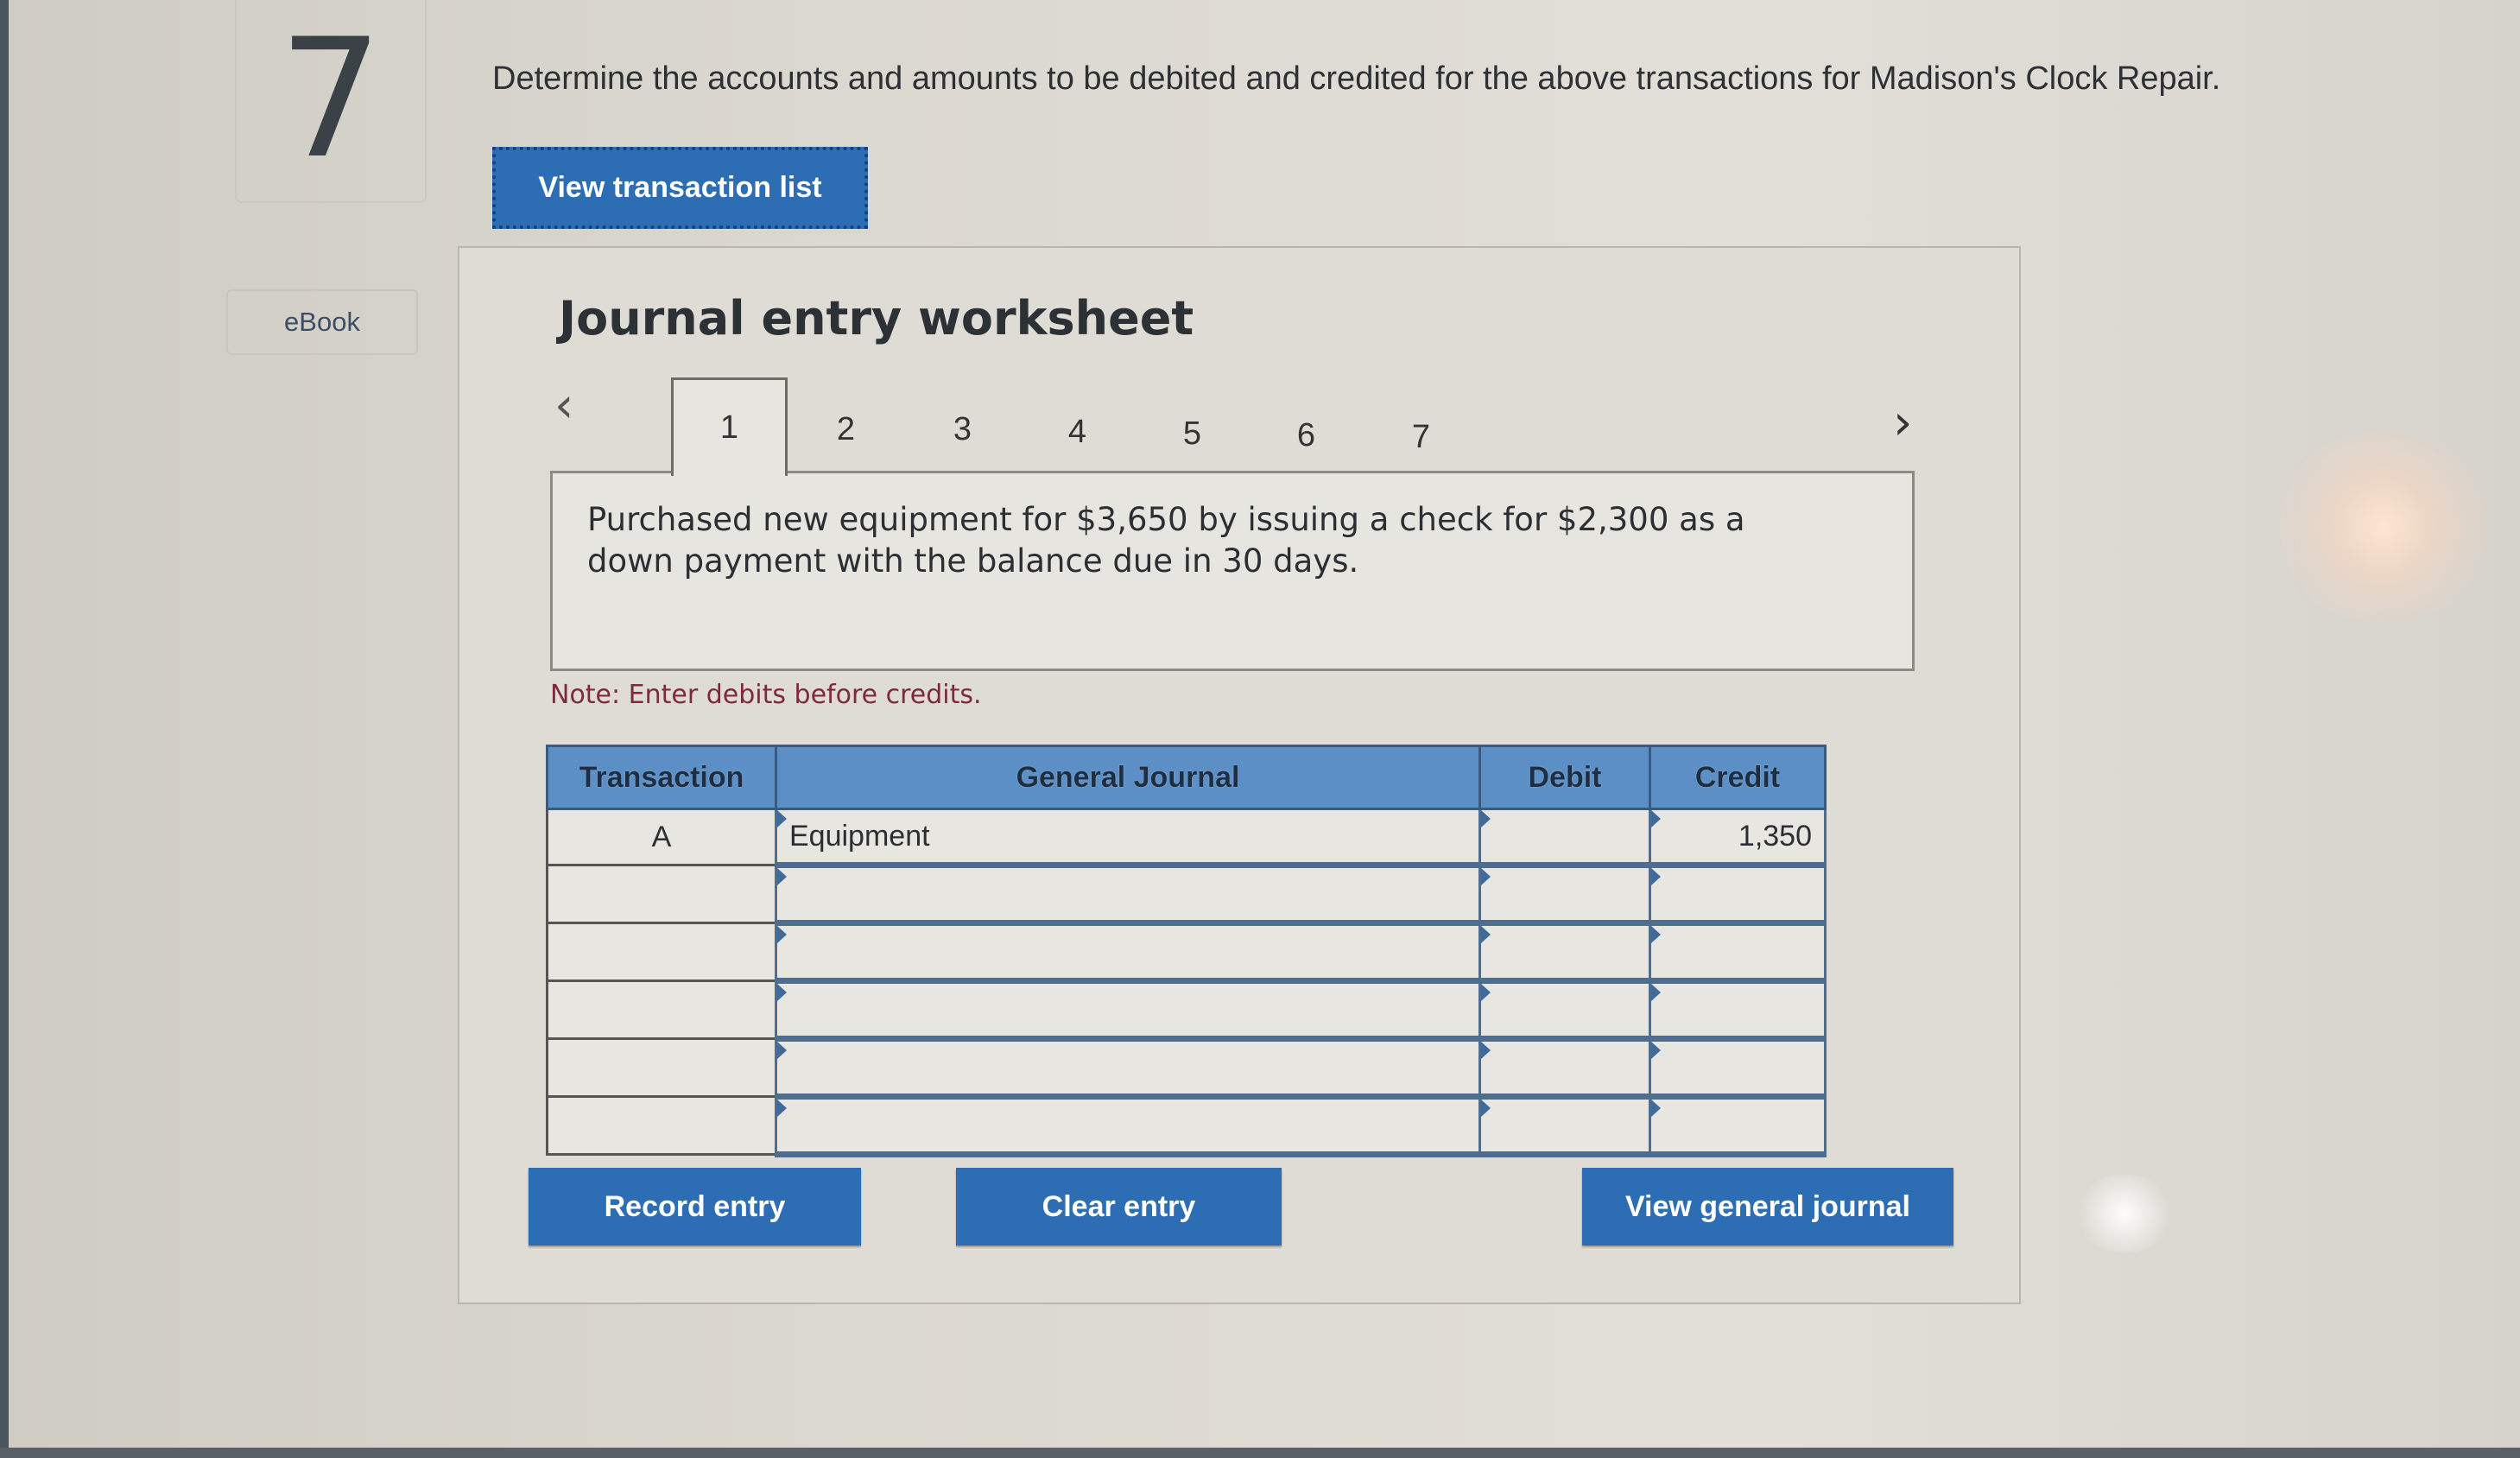  What do you see at coordinates (1565, 777) in the screenshot?
I see `header-debit: Debit` at bounding box center [1565, 777].